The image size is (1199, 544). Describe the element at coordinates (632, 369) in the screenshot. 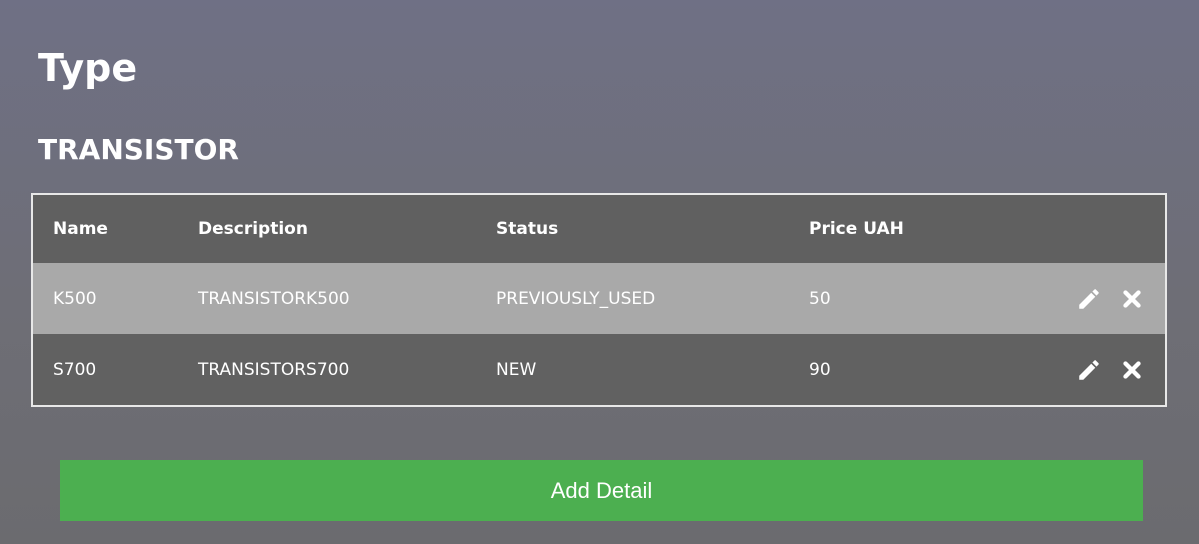

I see `cell-status: NEW` at that location.